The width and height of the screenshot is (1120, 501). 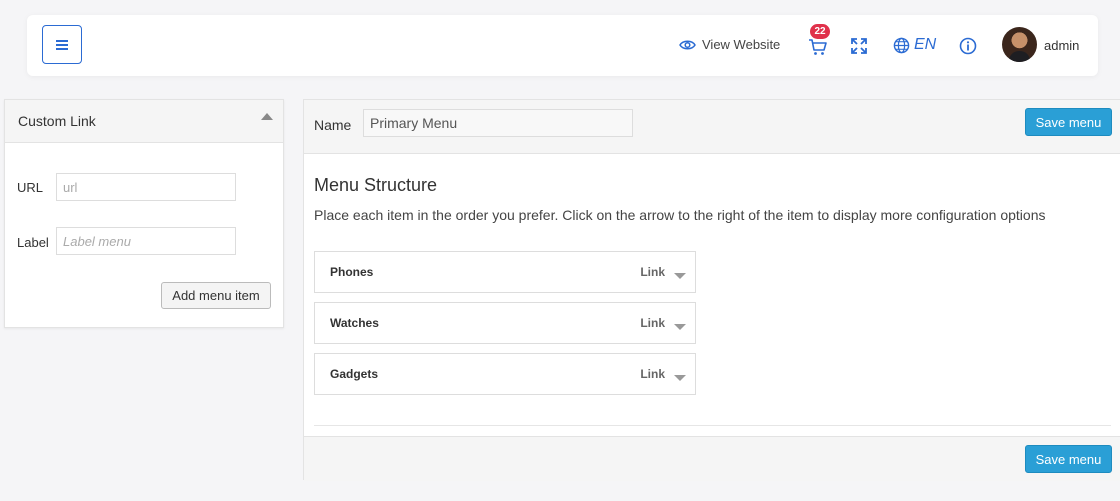 What do you see at coordinates (354, 323) in the screenshot?
I see `menu-item-title: Watches` at bounding box center [354, 323].